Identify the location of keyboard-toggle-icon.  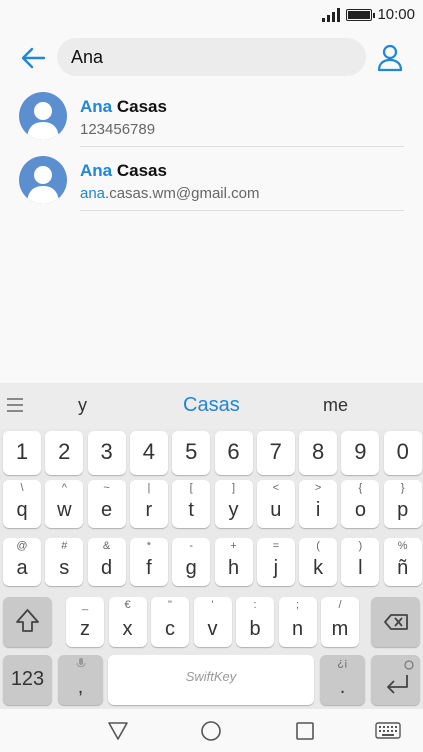
(388, 731).